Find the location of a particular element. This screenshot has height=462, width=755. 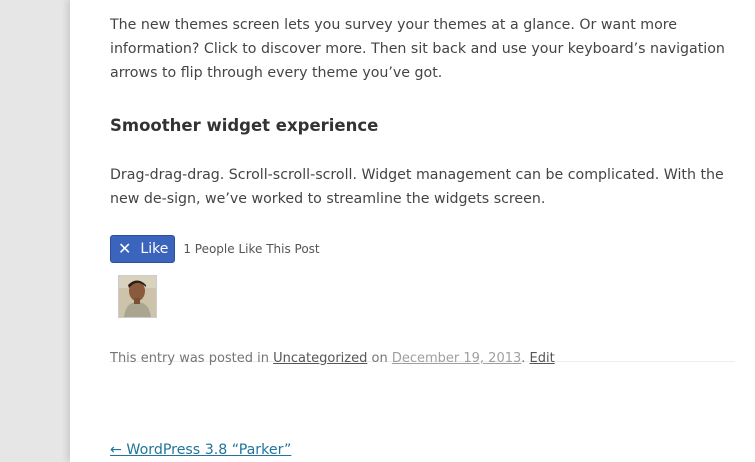

date-link: December 19, 2013 is located at coordinates (456, 358).